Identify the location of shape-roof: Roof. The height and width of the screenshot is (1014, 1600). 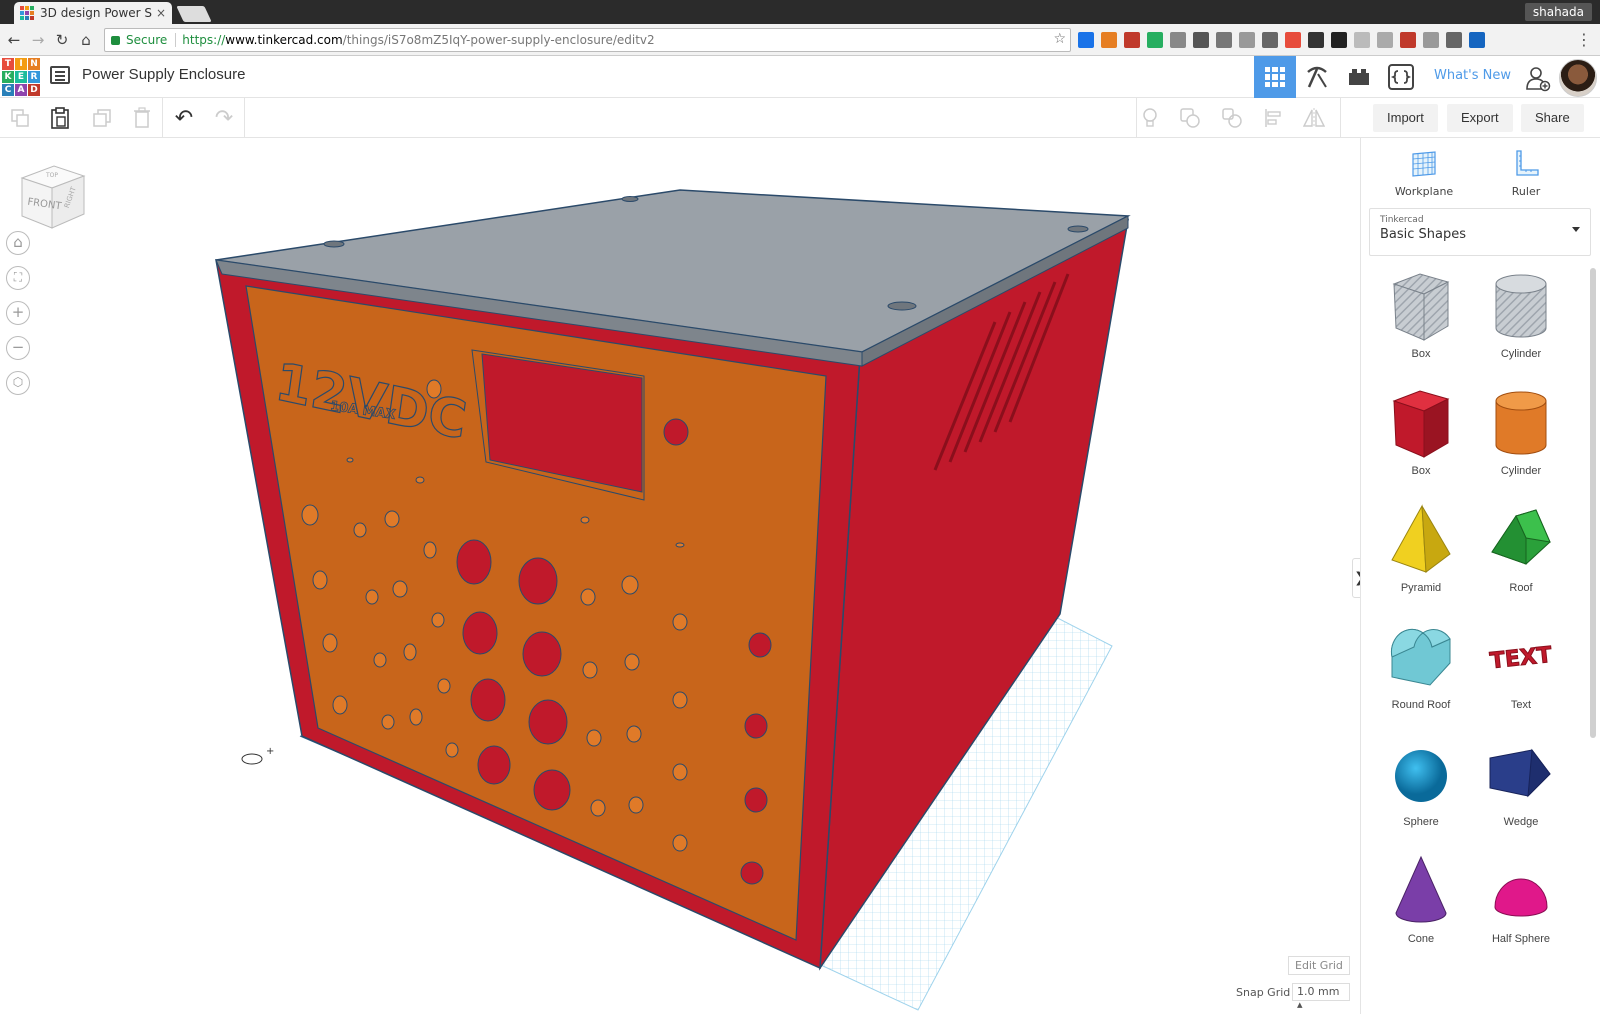
(1521, 555).